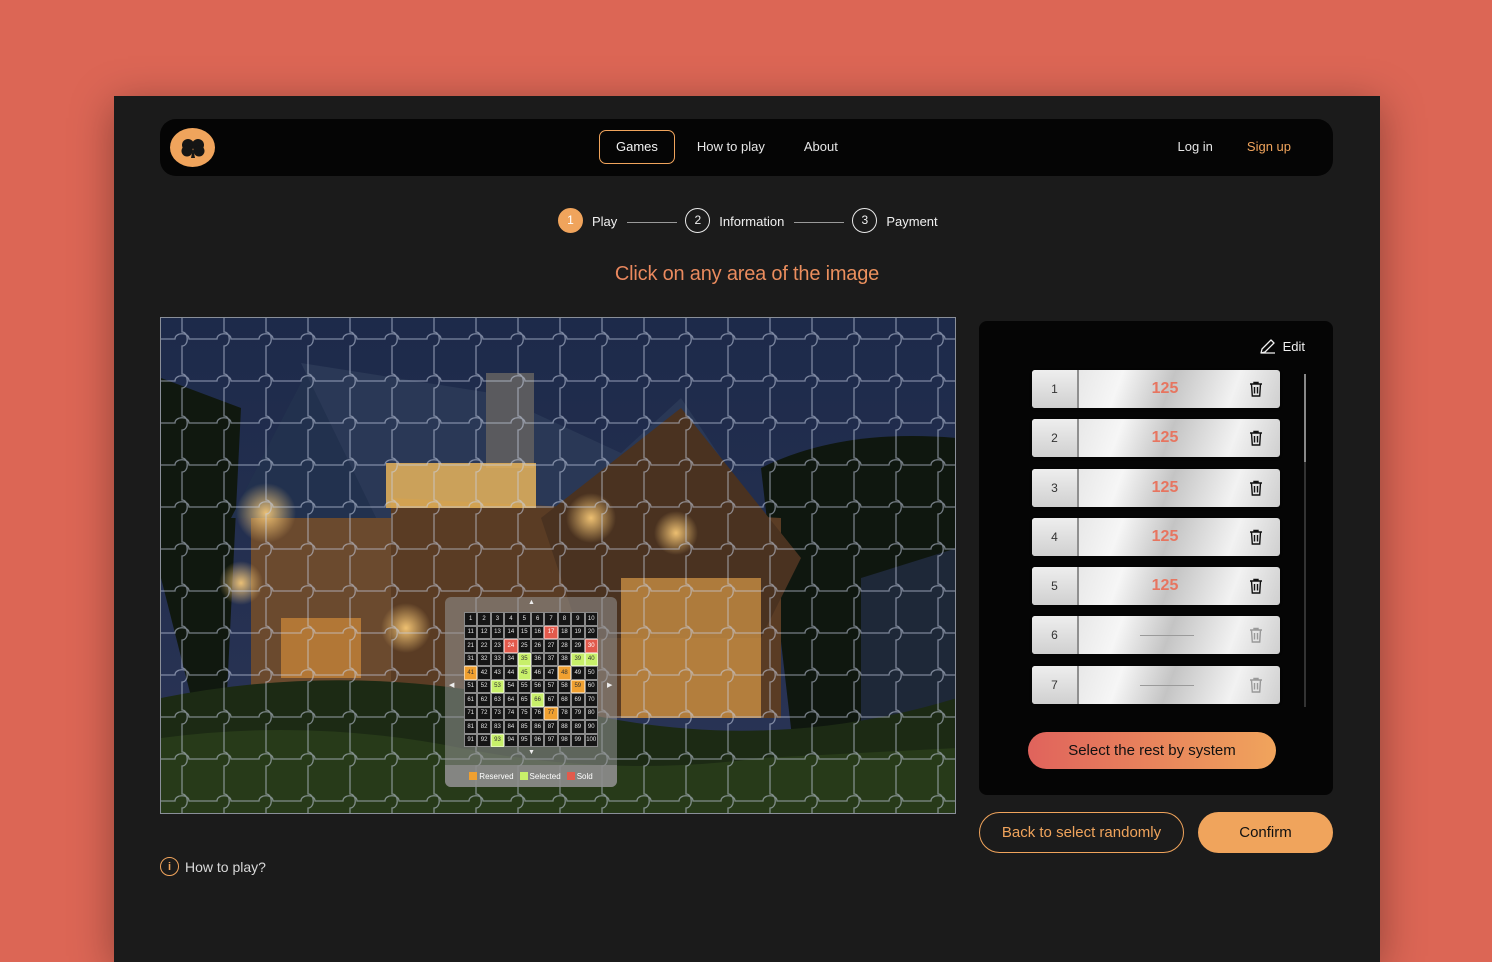 Image resolution: width=1492 pixels, height=962 pixels. Describe the element at coordinates (484, 700) in the screenshot. I see `mini-map-cell: 62` at that location.